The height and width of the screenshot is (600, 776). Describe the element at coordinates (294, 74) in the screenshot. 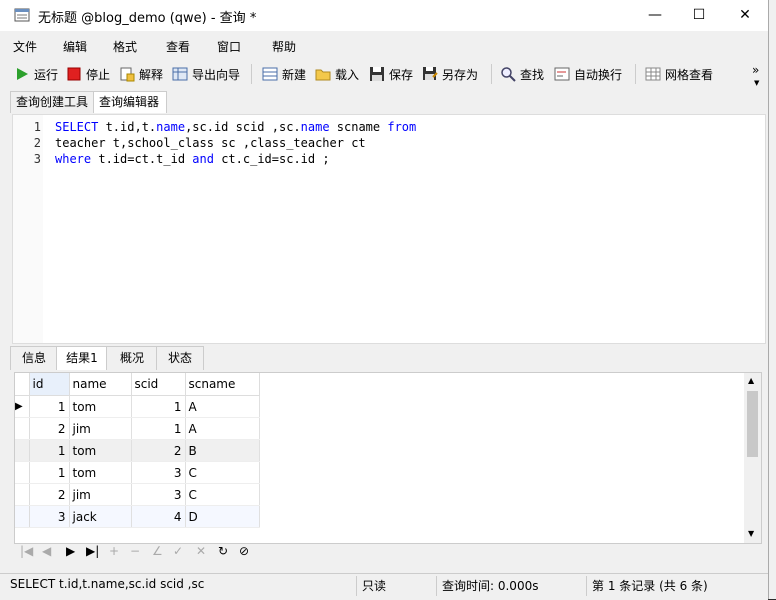

I see `new-label: 新建` at that location.